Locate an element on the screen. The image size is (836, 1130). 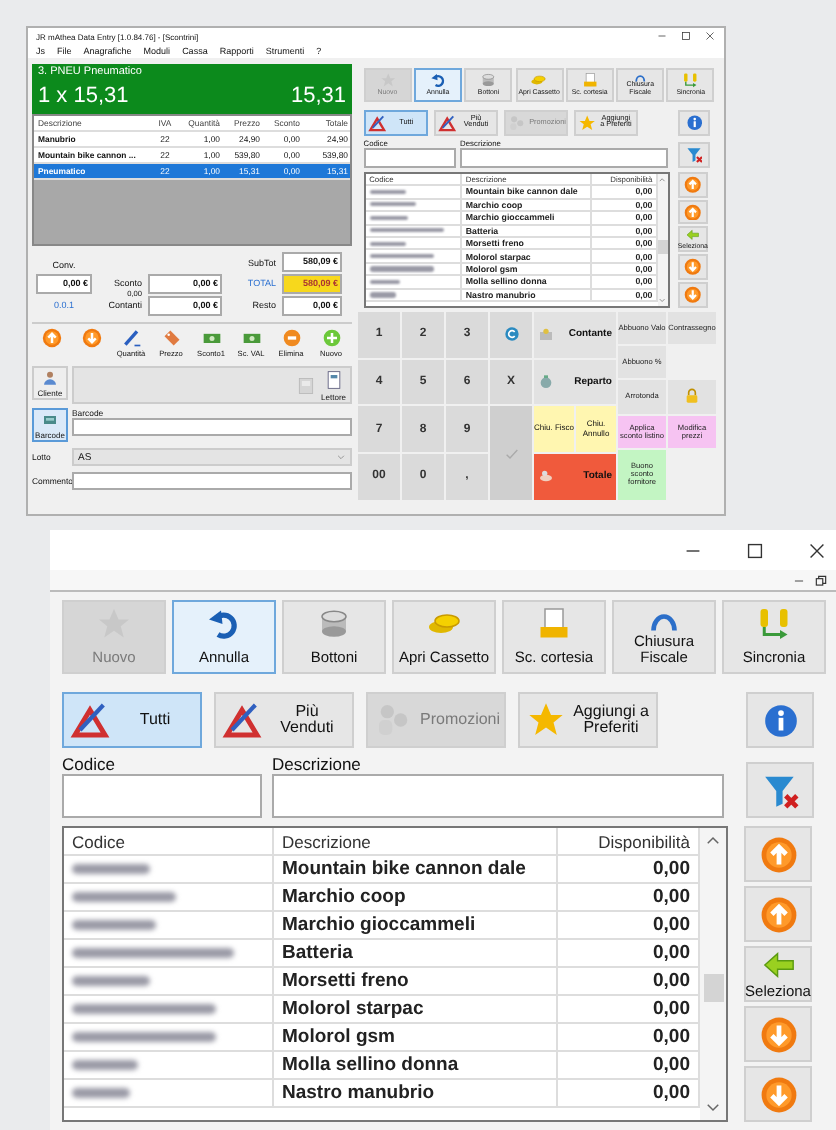
column-header: Codice is located at coordinates (169, 841).